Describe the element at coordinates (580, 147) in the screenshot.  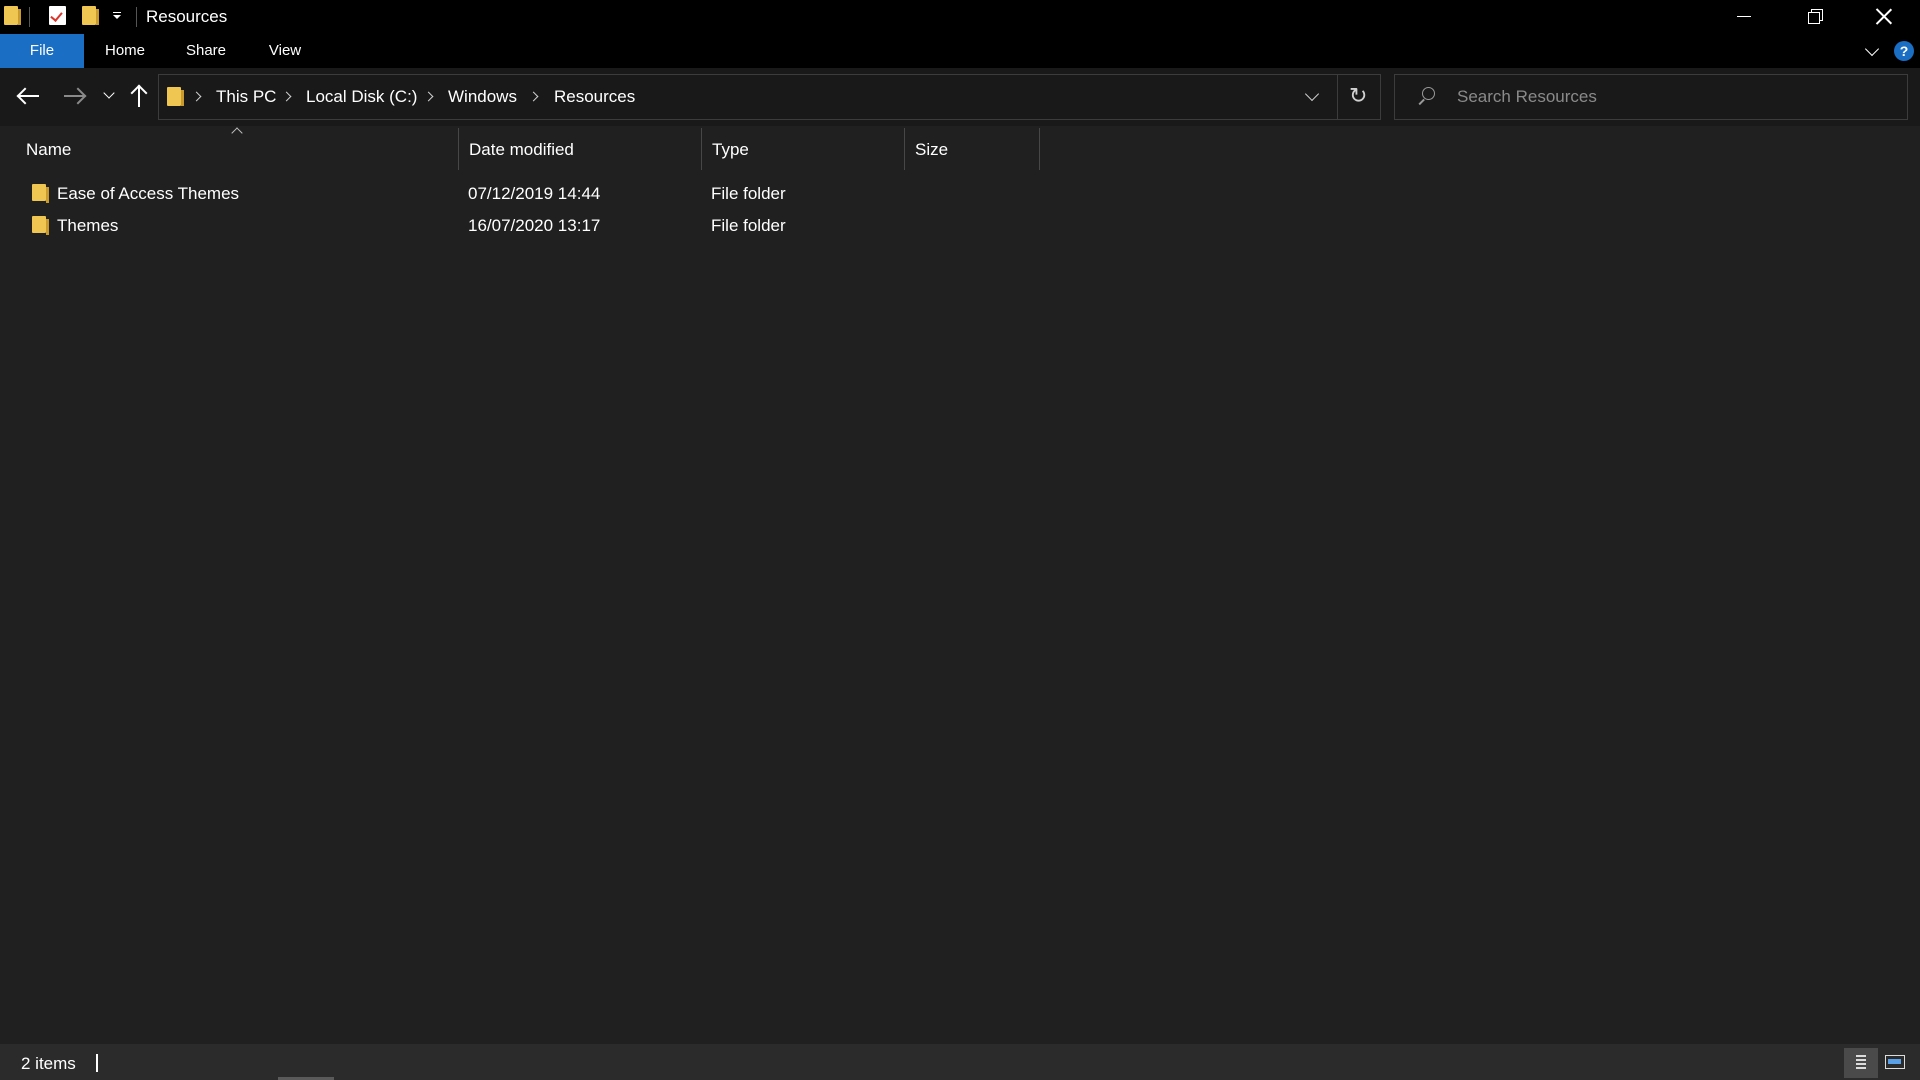
I see `column-header-date-modified: Date modified` at that location.